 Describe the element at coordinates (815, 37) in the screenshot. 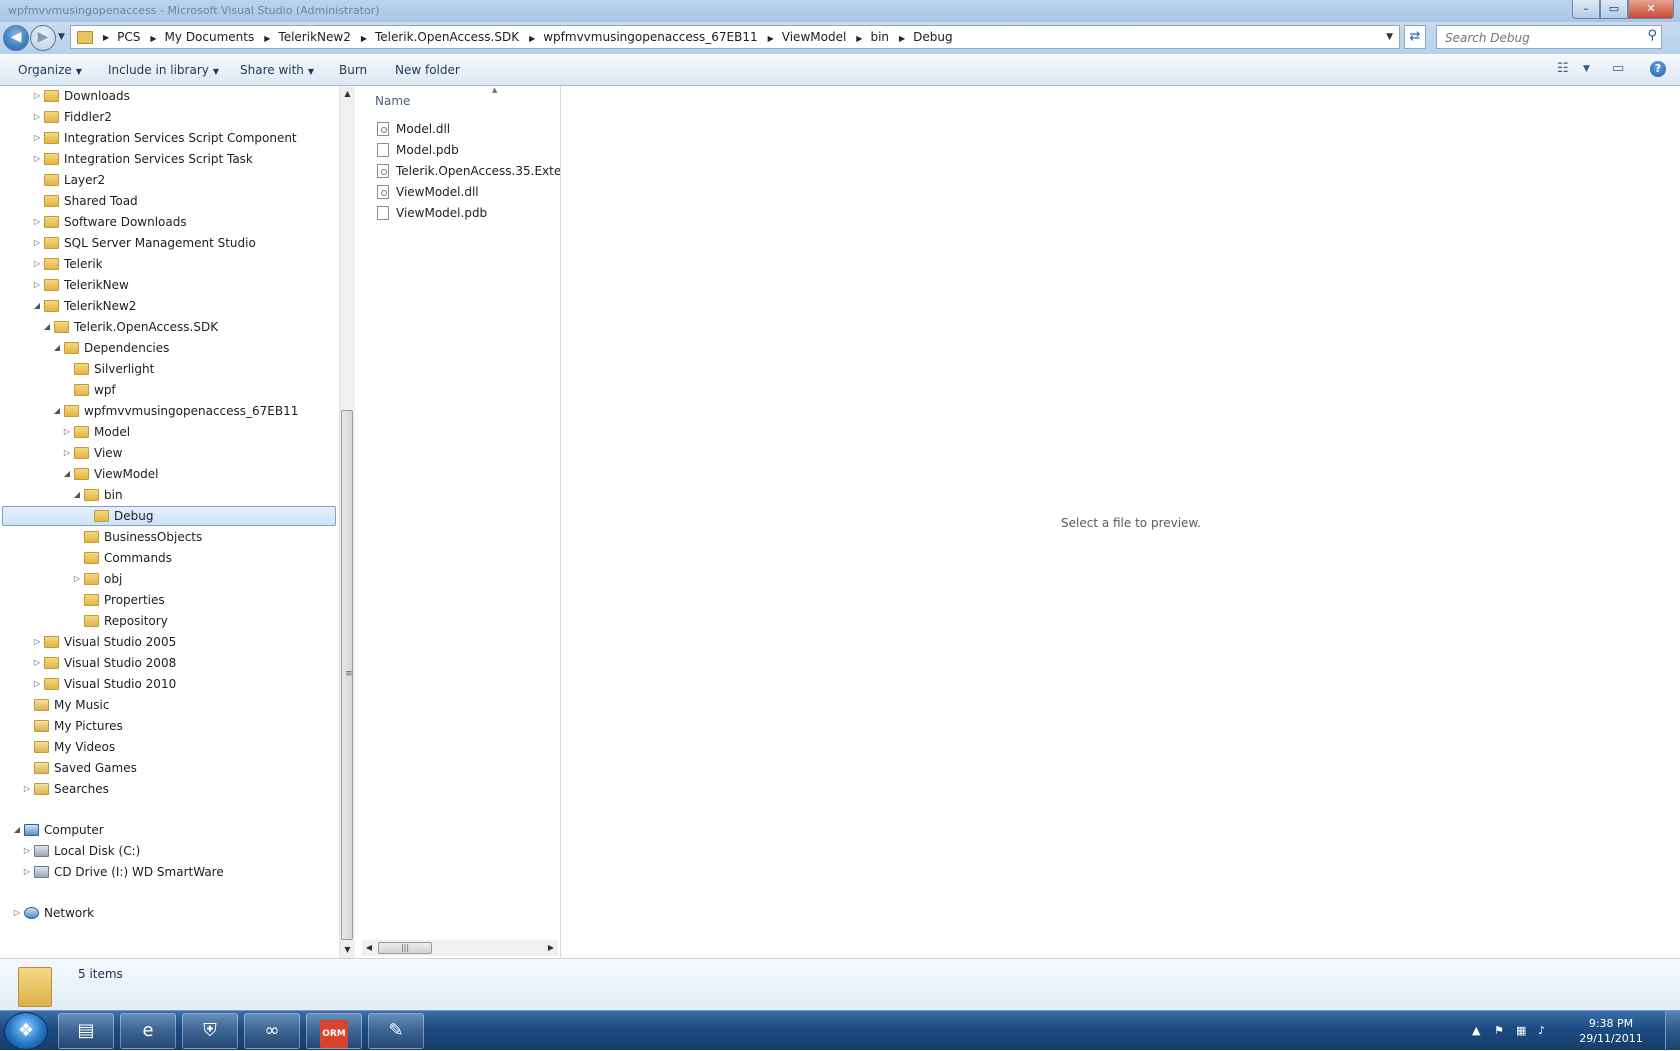

I see `breadcrumb-item: ViewModel` at that location.